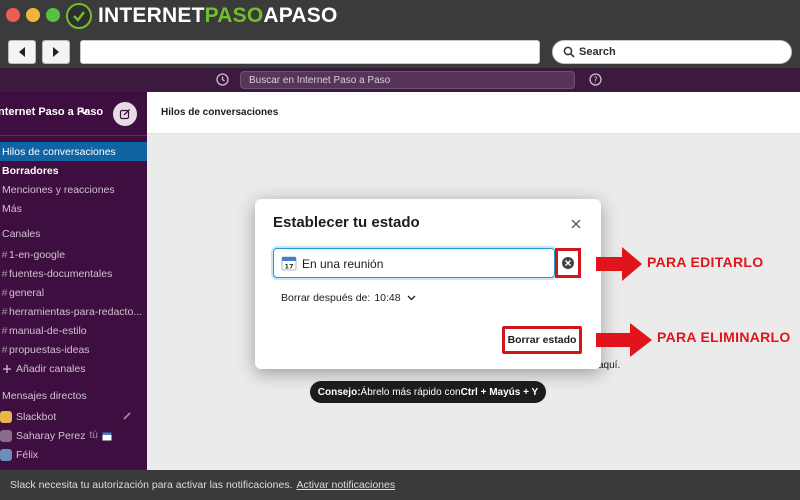  I want to click on status-input-value: En una reunión, so click(343, 264).